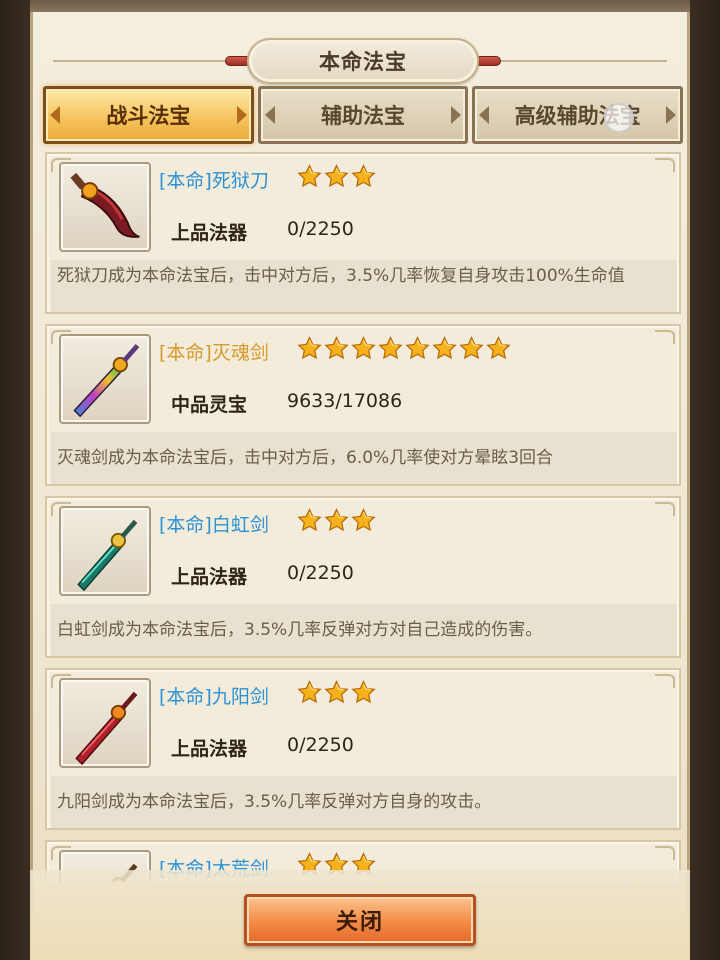 This screenshot has height=960, width=720. What do you see at coordinates (209, 405) in the screenshot?
I see `treasure-grade: 中品灵宝` at bounding box center [209, 405].